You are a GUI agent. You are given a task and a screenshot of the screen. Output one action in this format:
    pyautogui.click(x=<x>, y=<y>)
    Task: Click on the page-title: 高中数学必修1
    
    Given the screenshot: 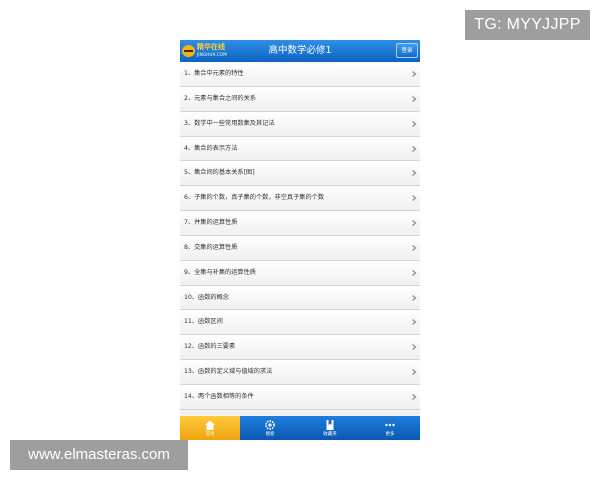 What is the action you would take?
    pyautogui.click(x=300, y=50)
    